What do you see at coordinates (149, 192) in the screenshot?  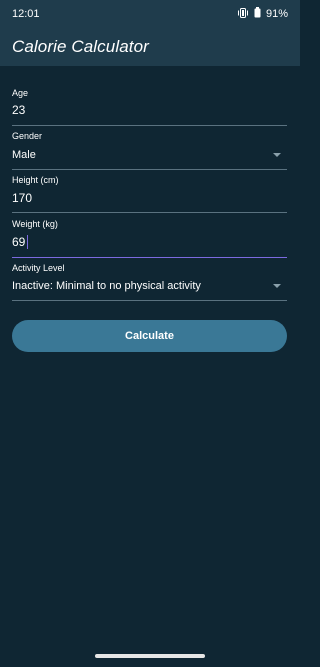 I see `height-field: Height (cm) 170` at bounding box center [149, 192].